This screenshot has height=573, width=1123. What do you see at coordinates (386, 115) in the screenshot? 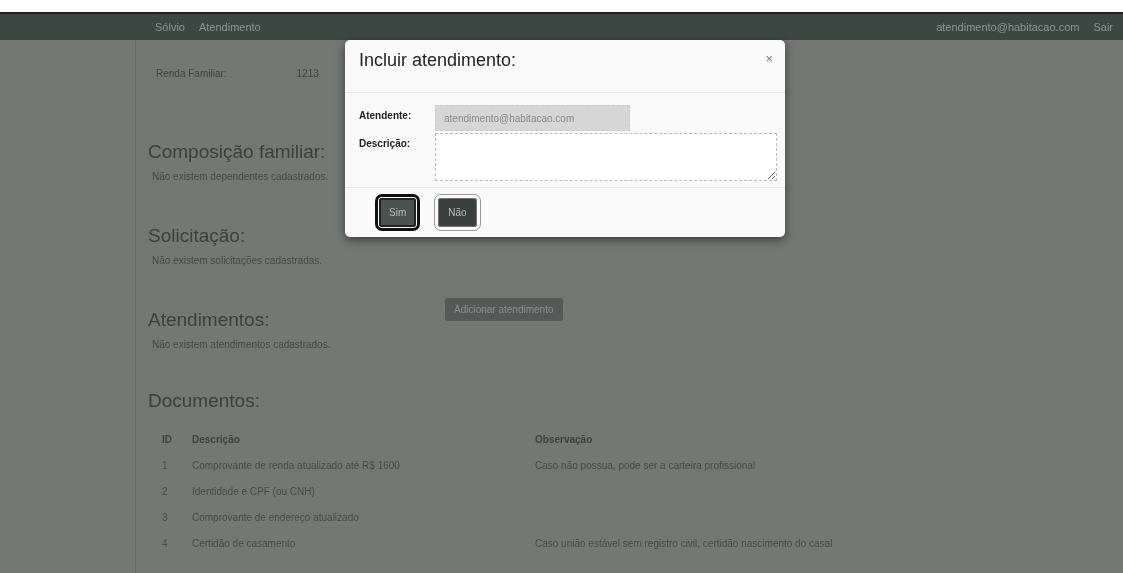
I see `field-label: Atendente:` at bounding box center [386, 115].